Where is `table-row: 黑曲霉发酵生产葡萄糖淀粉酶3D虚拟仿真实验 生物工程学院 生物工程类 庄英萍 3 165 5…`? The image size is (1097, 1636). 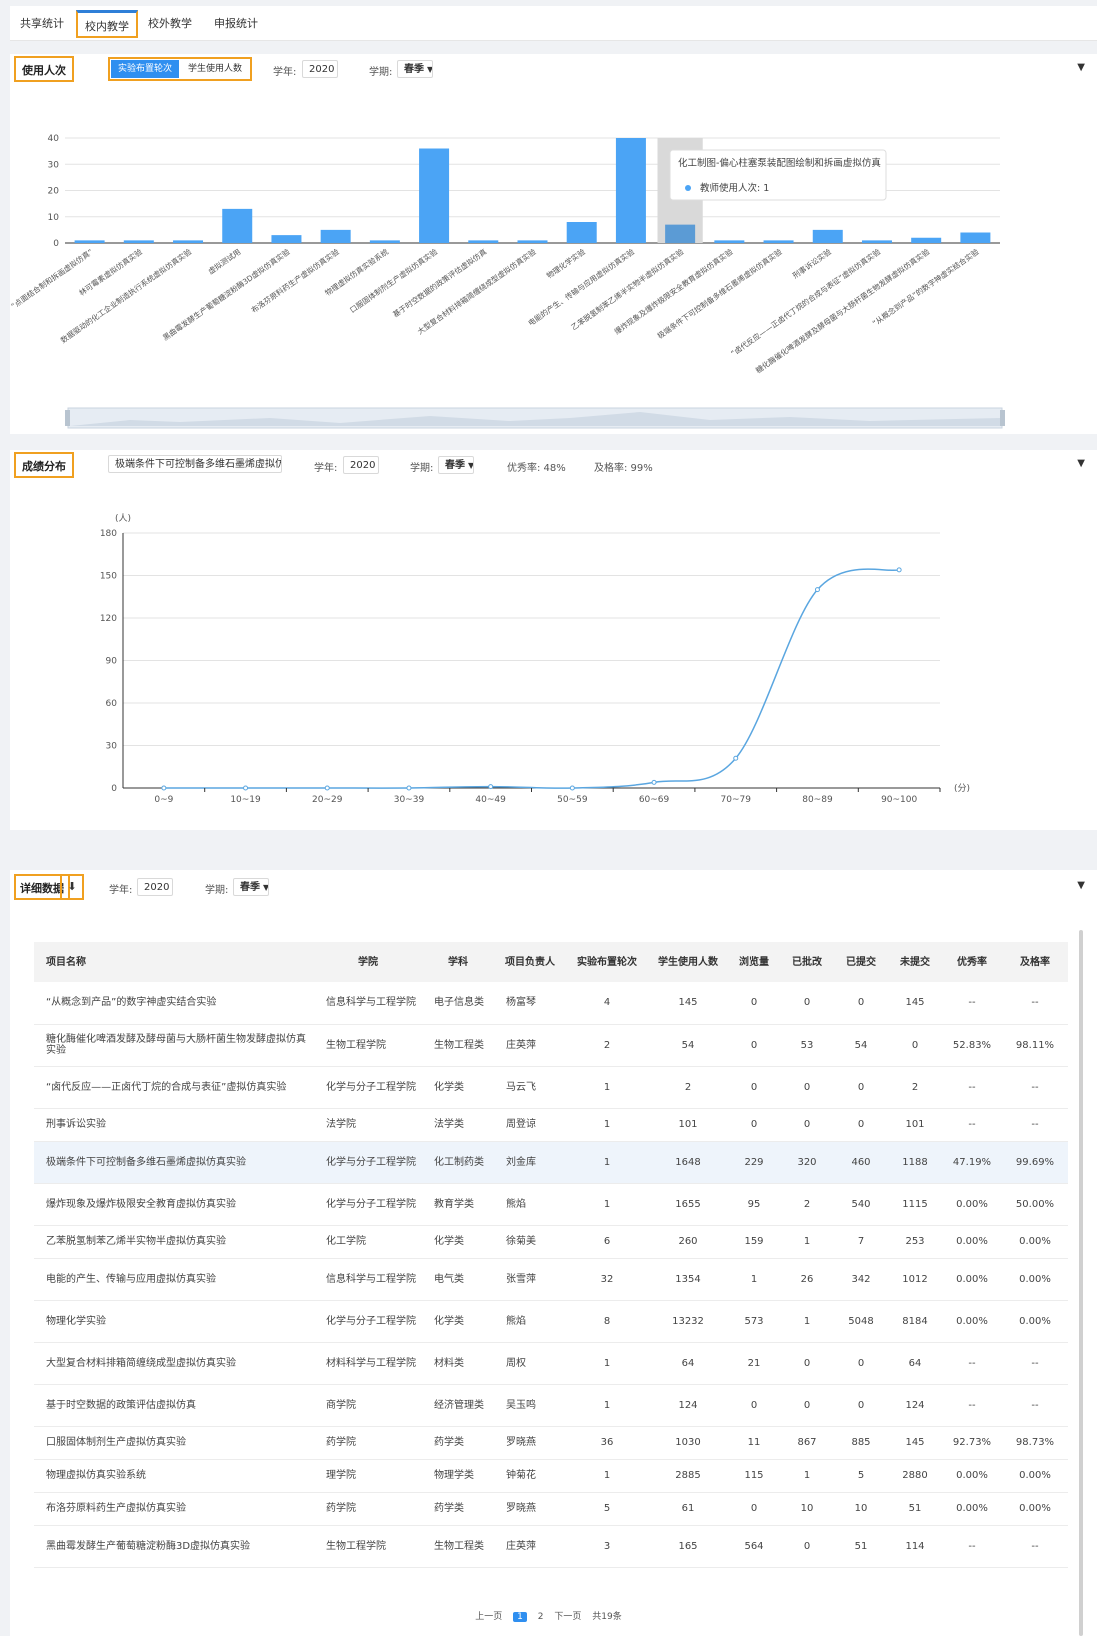 table-row: 黑曲霉发酵生产葡萄糖淀粉酶3D虚拟仿真实验 生物工程学院 生物工程类 庄英萍 3 165 5… is located at coordinates (551, 1546).